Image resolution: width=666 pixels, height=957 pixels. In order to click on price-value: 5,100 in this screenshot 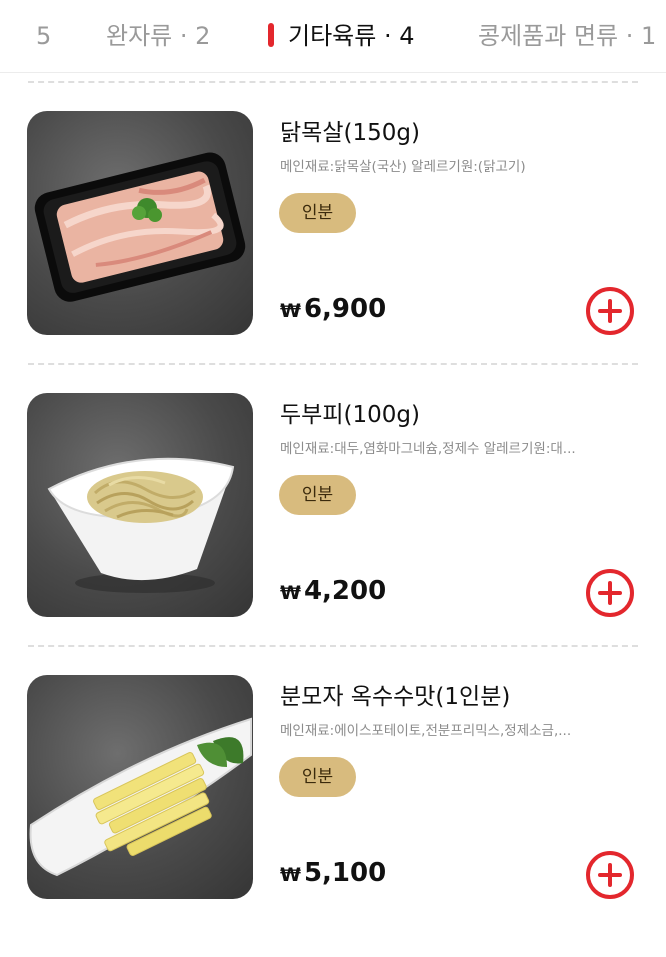, I will do `click(345, 873)`.